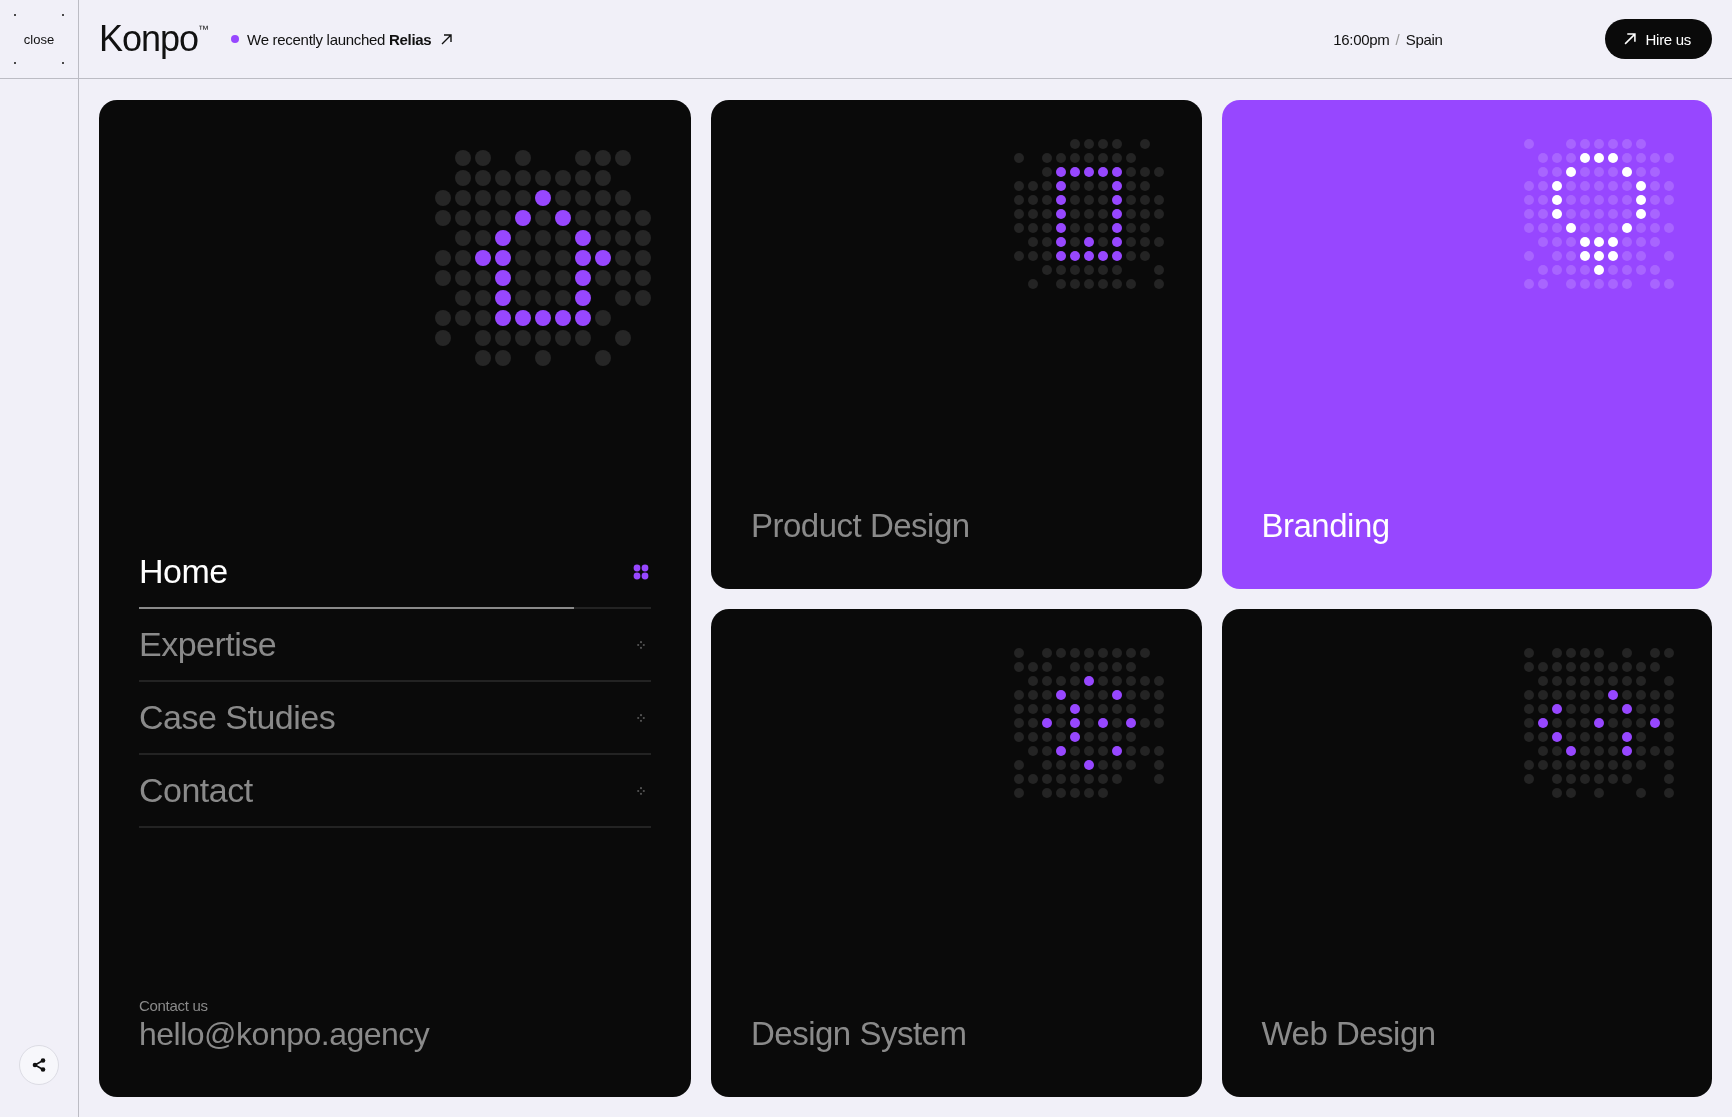 Image resolution: width=1732 pixels, height=1117 pixels. Describe the element at coordinates (235, 39) in the screenshot. I see `status-dot-icon` at that location.